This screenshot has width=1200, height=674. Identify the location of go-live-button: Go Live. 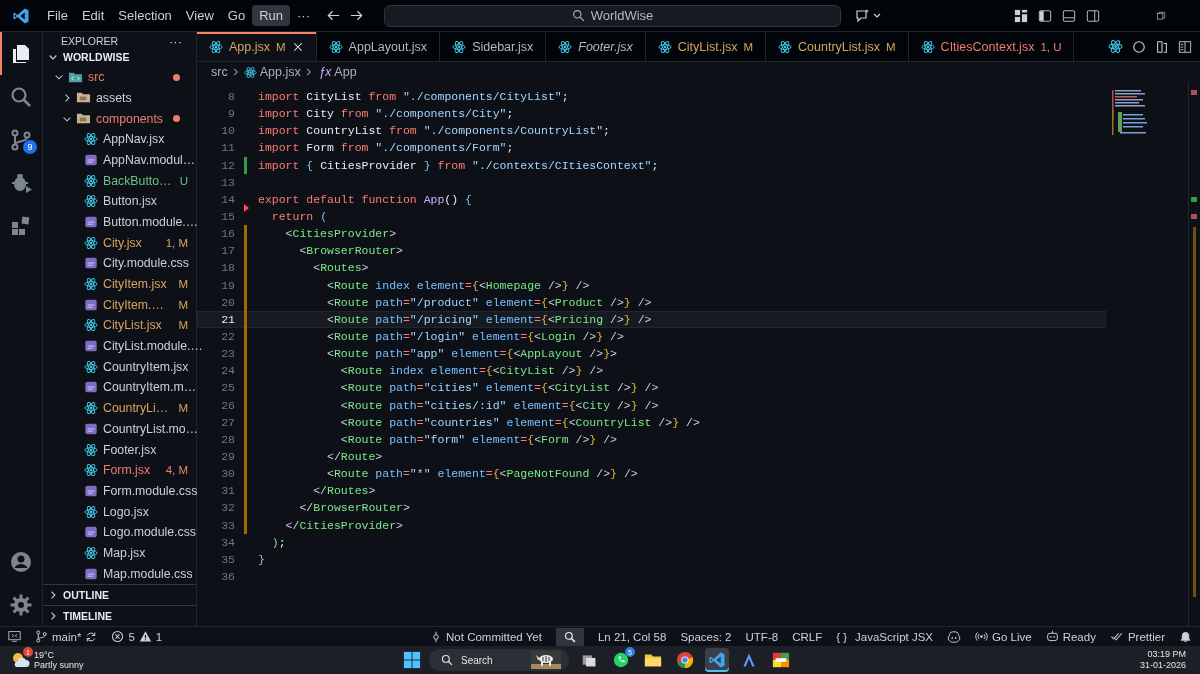
(1003, 636).